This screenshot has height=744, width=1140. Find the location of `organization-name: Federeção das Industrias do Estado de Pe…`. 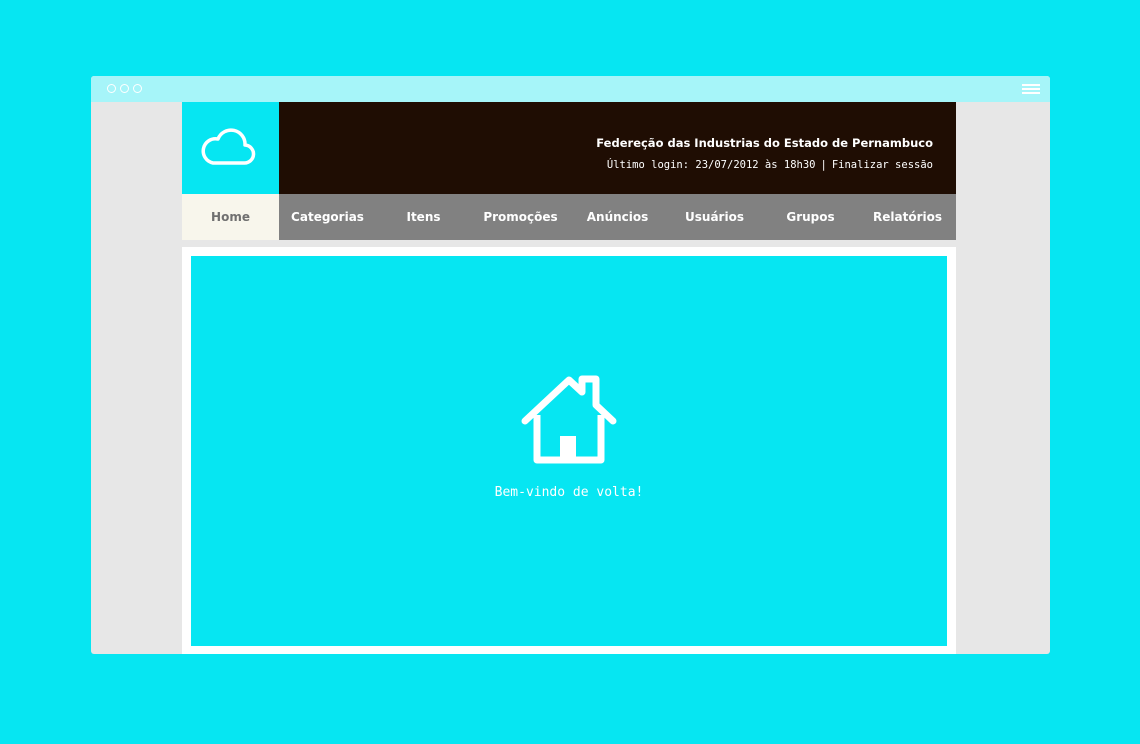

organization-name: Federeção das Industrias do Estado de Pe… is located at coordinates (764, 143).